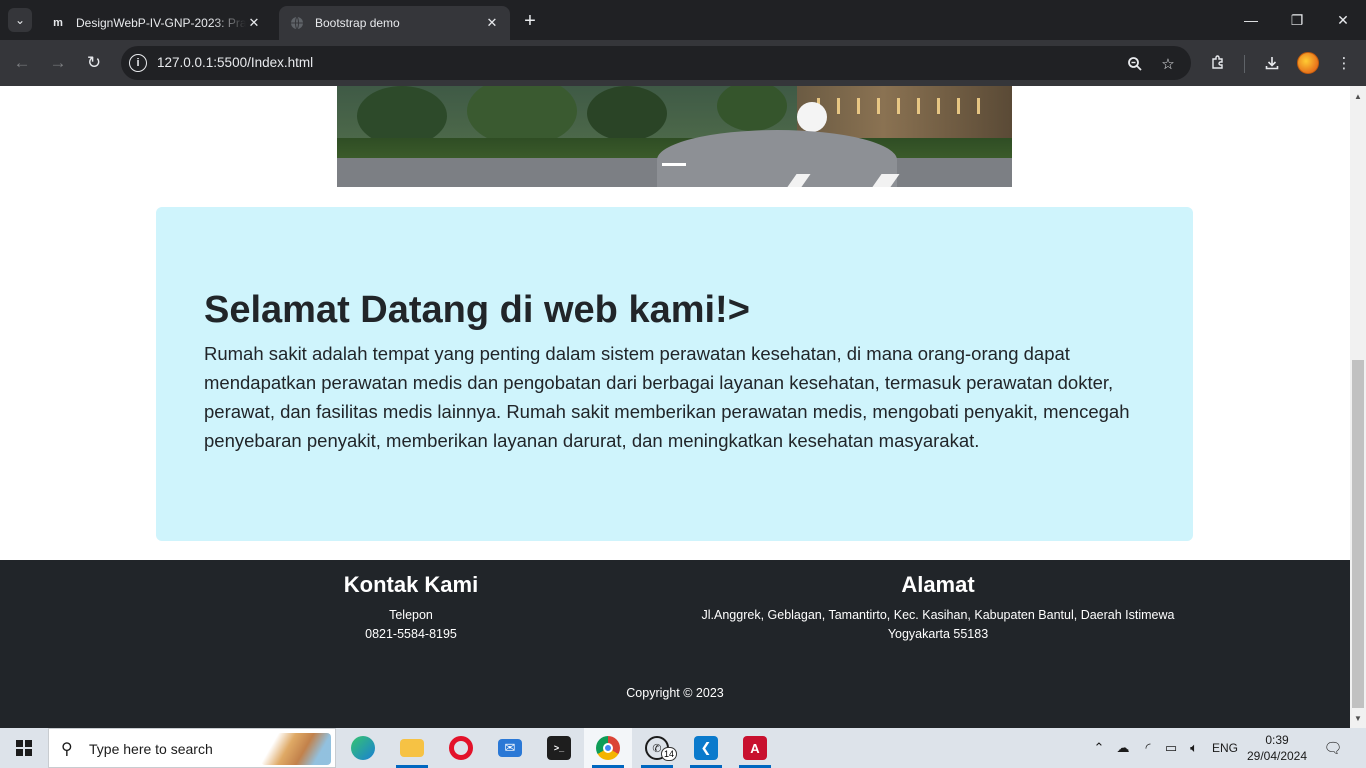 This screenshot has width=1366, height=768. Describe the element at coordinates (1168, 64) in the screenshot. I see `bookmark-star-icon: ☆` at that location.